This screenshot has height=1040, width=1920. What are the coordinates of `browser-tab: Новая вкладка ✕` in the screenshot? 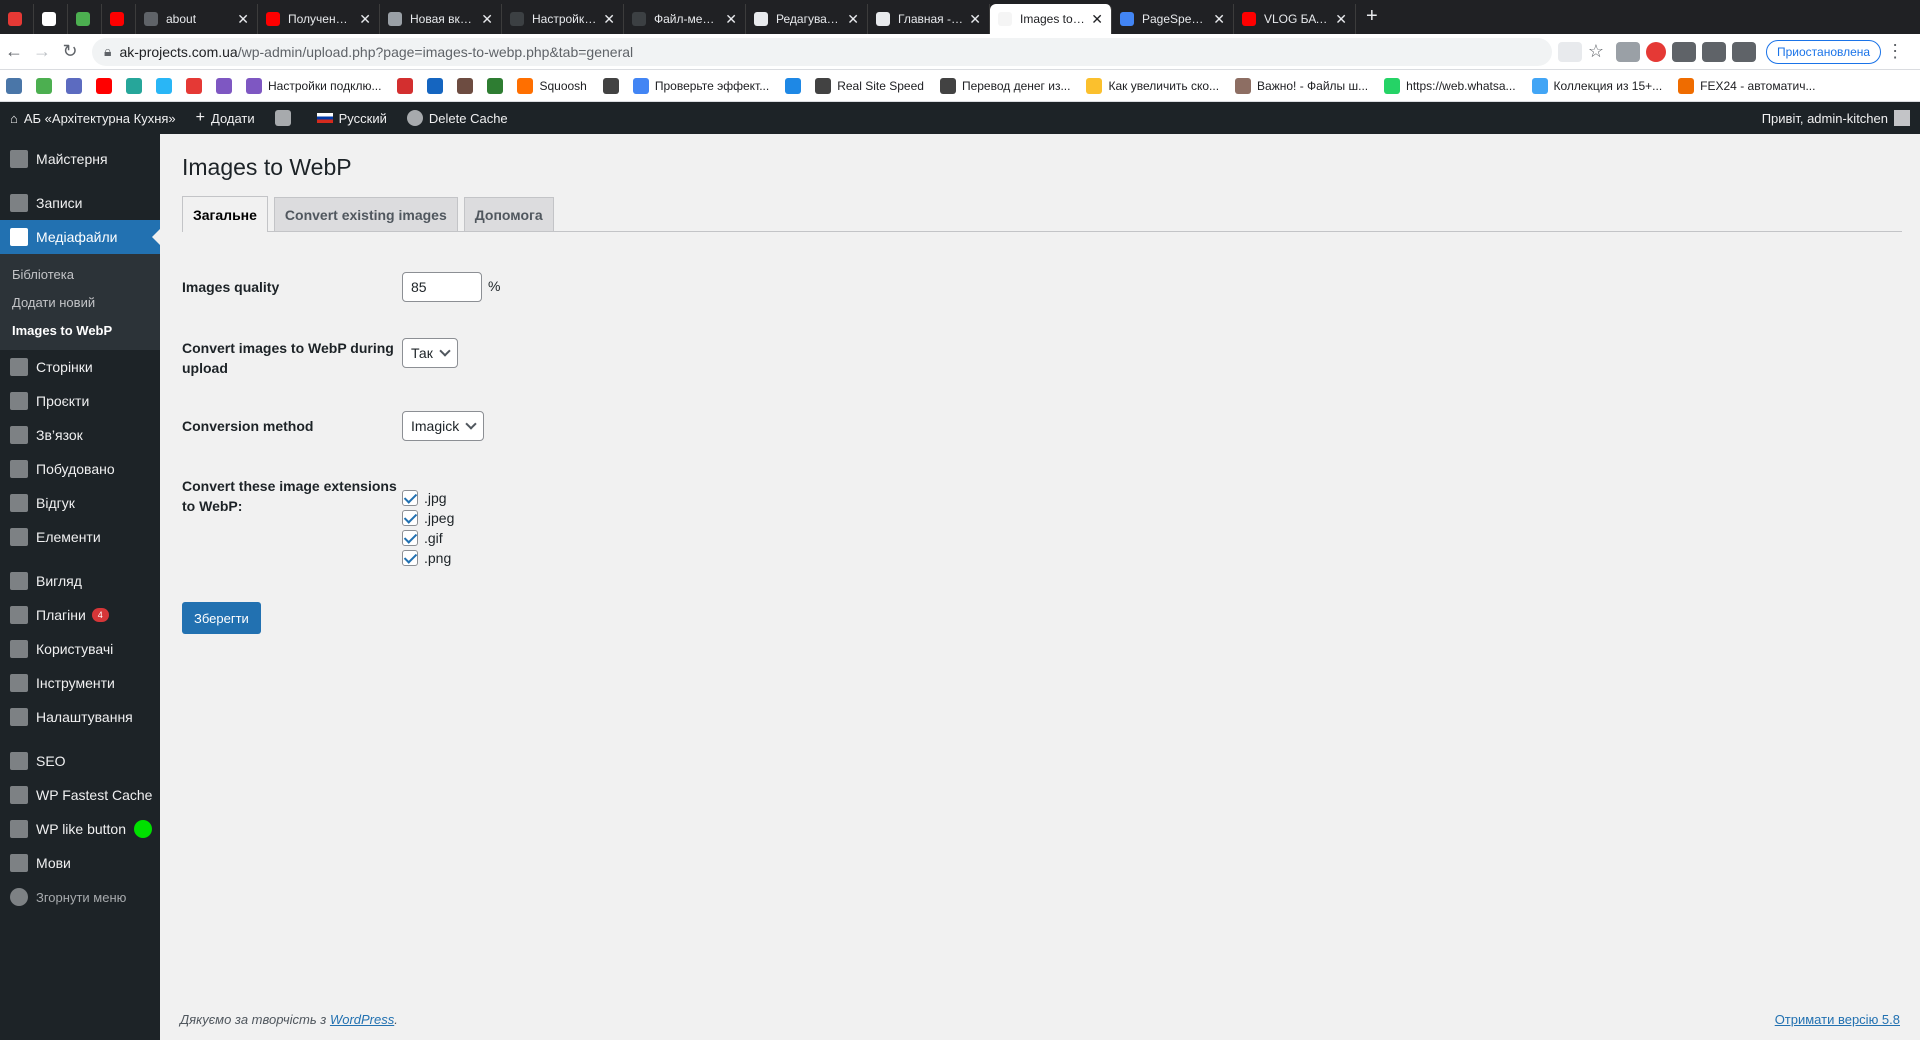 It's located at (441, 19).